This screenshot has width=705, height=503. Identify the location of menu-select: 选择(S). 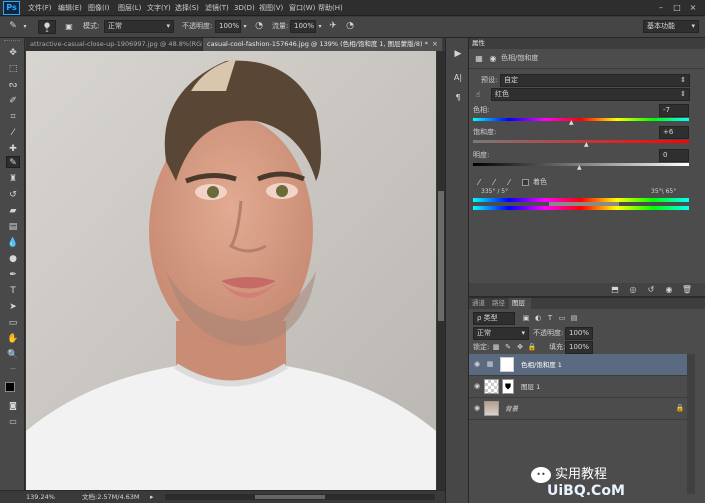
(187, 8).